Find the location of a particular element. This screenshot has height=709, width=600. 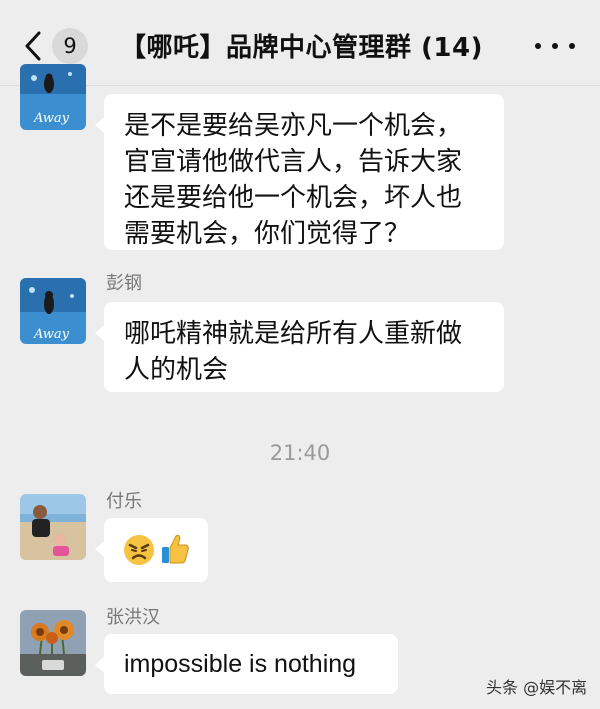

time-divider: 21:40 is located at coordinates (300, 453).